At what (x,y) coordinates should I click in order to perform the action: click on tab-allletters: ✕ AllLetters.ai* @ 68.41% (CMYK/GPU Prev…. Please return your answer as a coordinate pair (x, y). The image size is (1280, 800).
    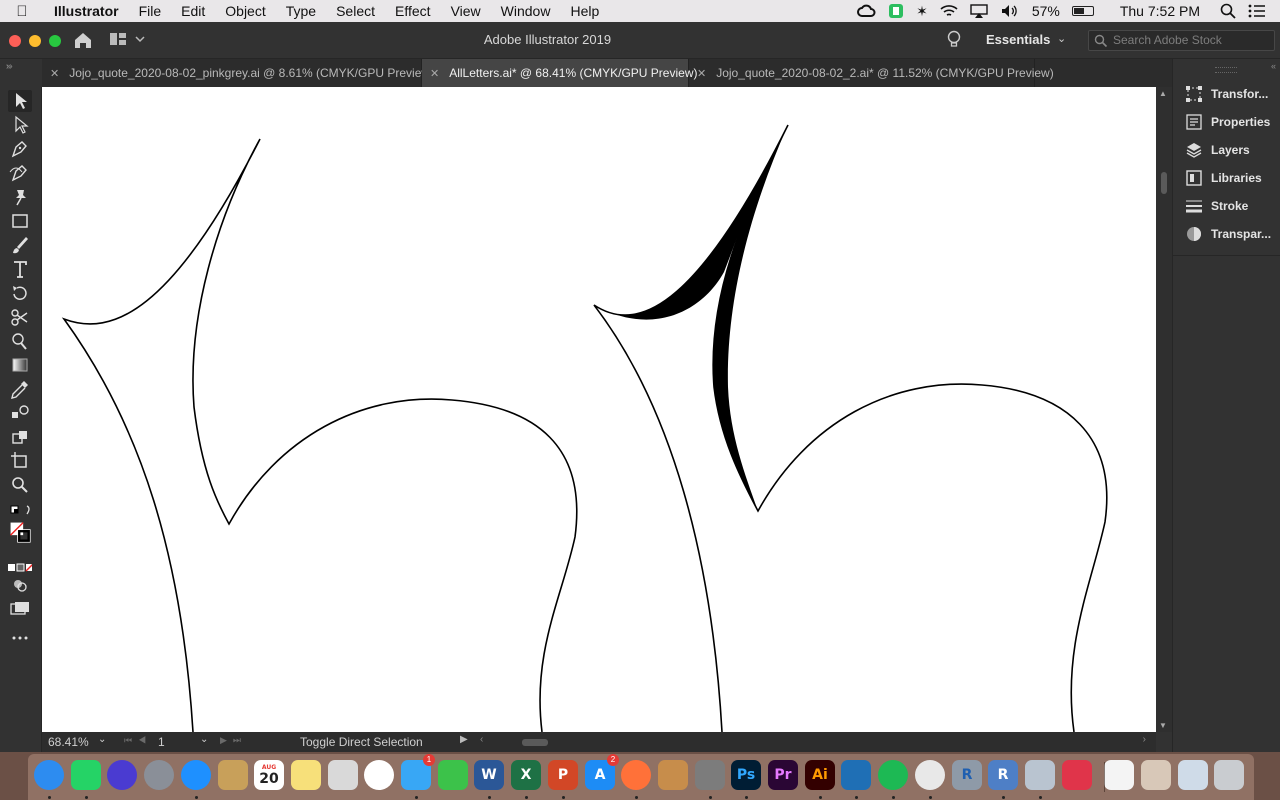
    Looking at the image, I should click on (559, 73).